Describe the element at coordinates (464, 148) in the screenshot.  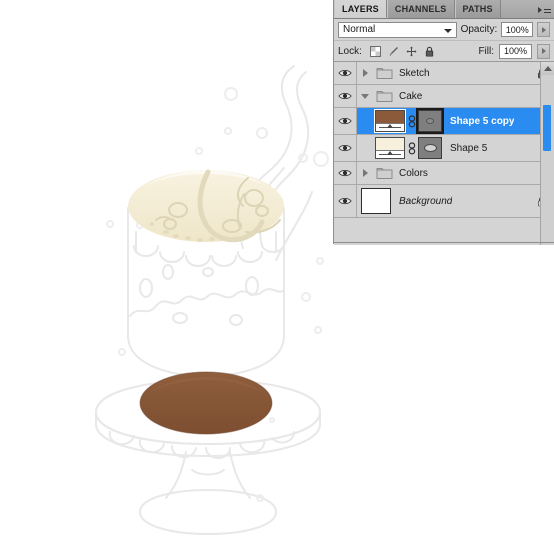
I see `layer-name-shape-5: Shape 5` at that location.